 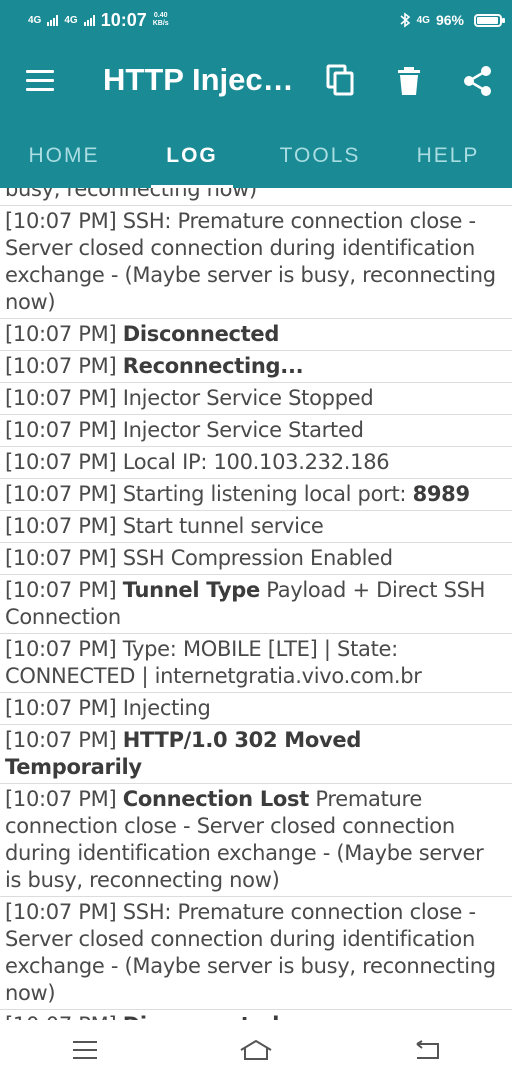 I want to click on back-icon, so click(x=427, y=1049).